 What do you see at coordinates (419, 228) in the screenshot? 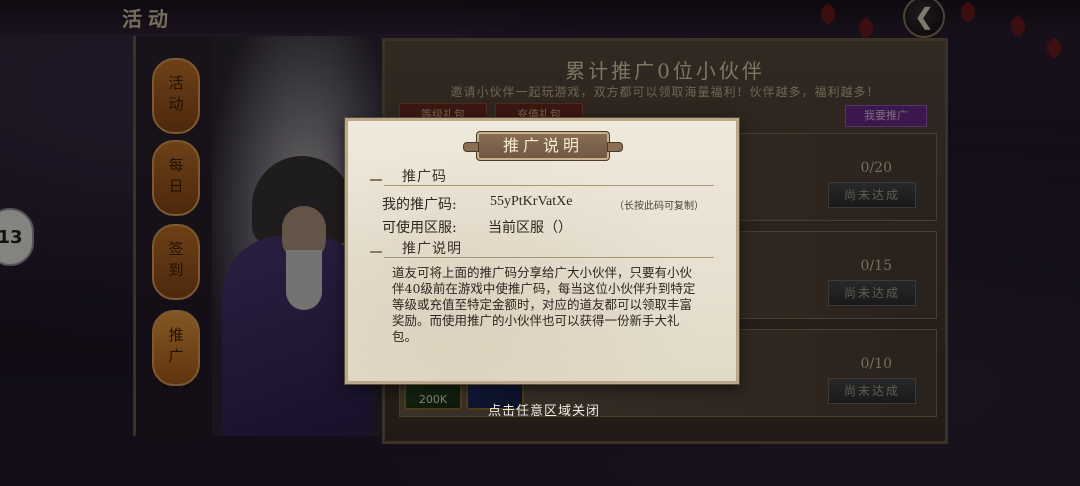
I see `server-label: 可使用区服:` at bounding box center [419, 228].